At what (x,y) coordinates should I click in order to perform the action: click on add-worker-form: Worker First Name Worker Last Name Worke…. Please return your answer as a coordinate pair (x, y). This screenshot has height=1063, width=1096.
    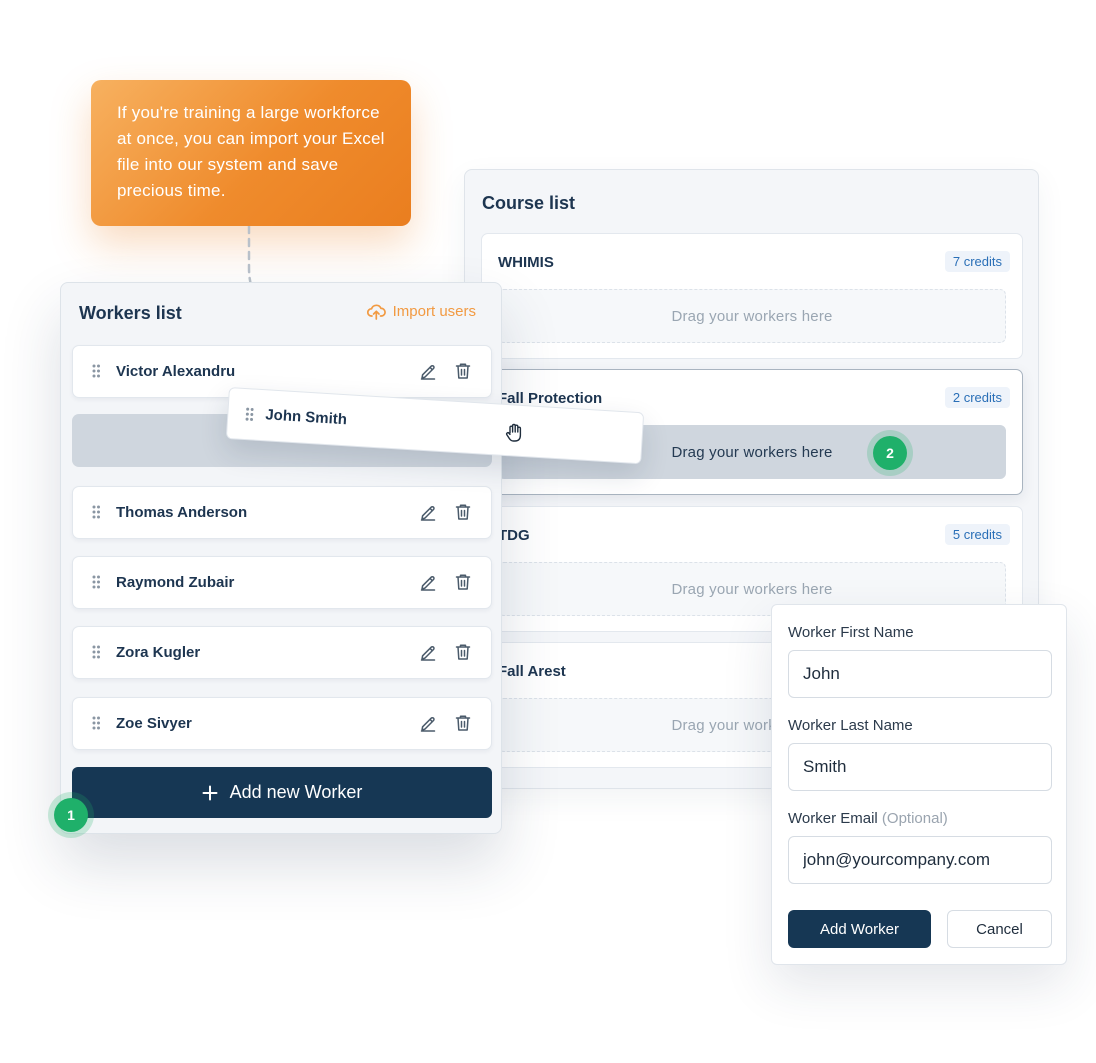
    Looking at the image, I should click on (919, 784).